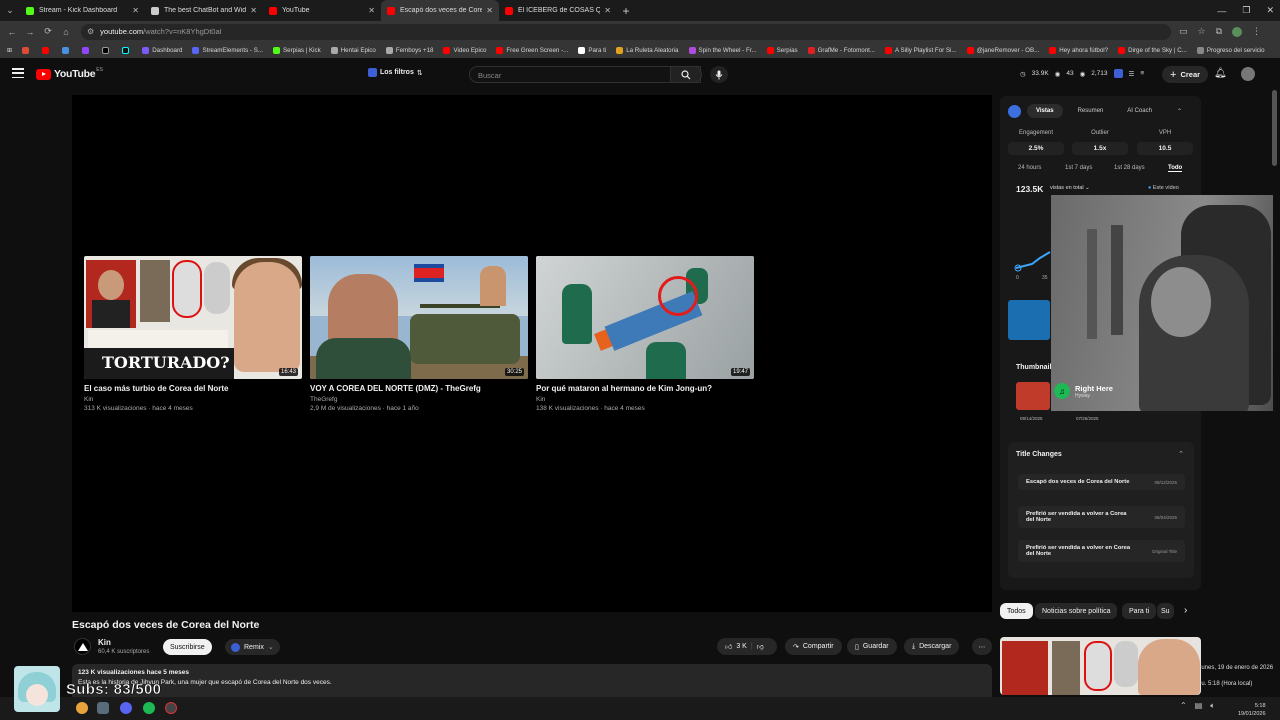 The image size is (1280, 720). Describe the element at coordinates (1078, 50) in the screenshot. I see `bookmark-item: Hey ahora fútbol?` at that location.